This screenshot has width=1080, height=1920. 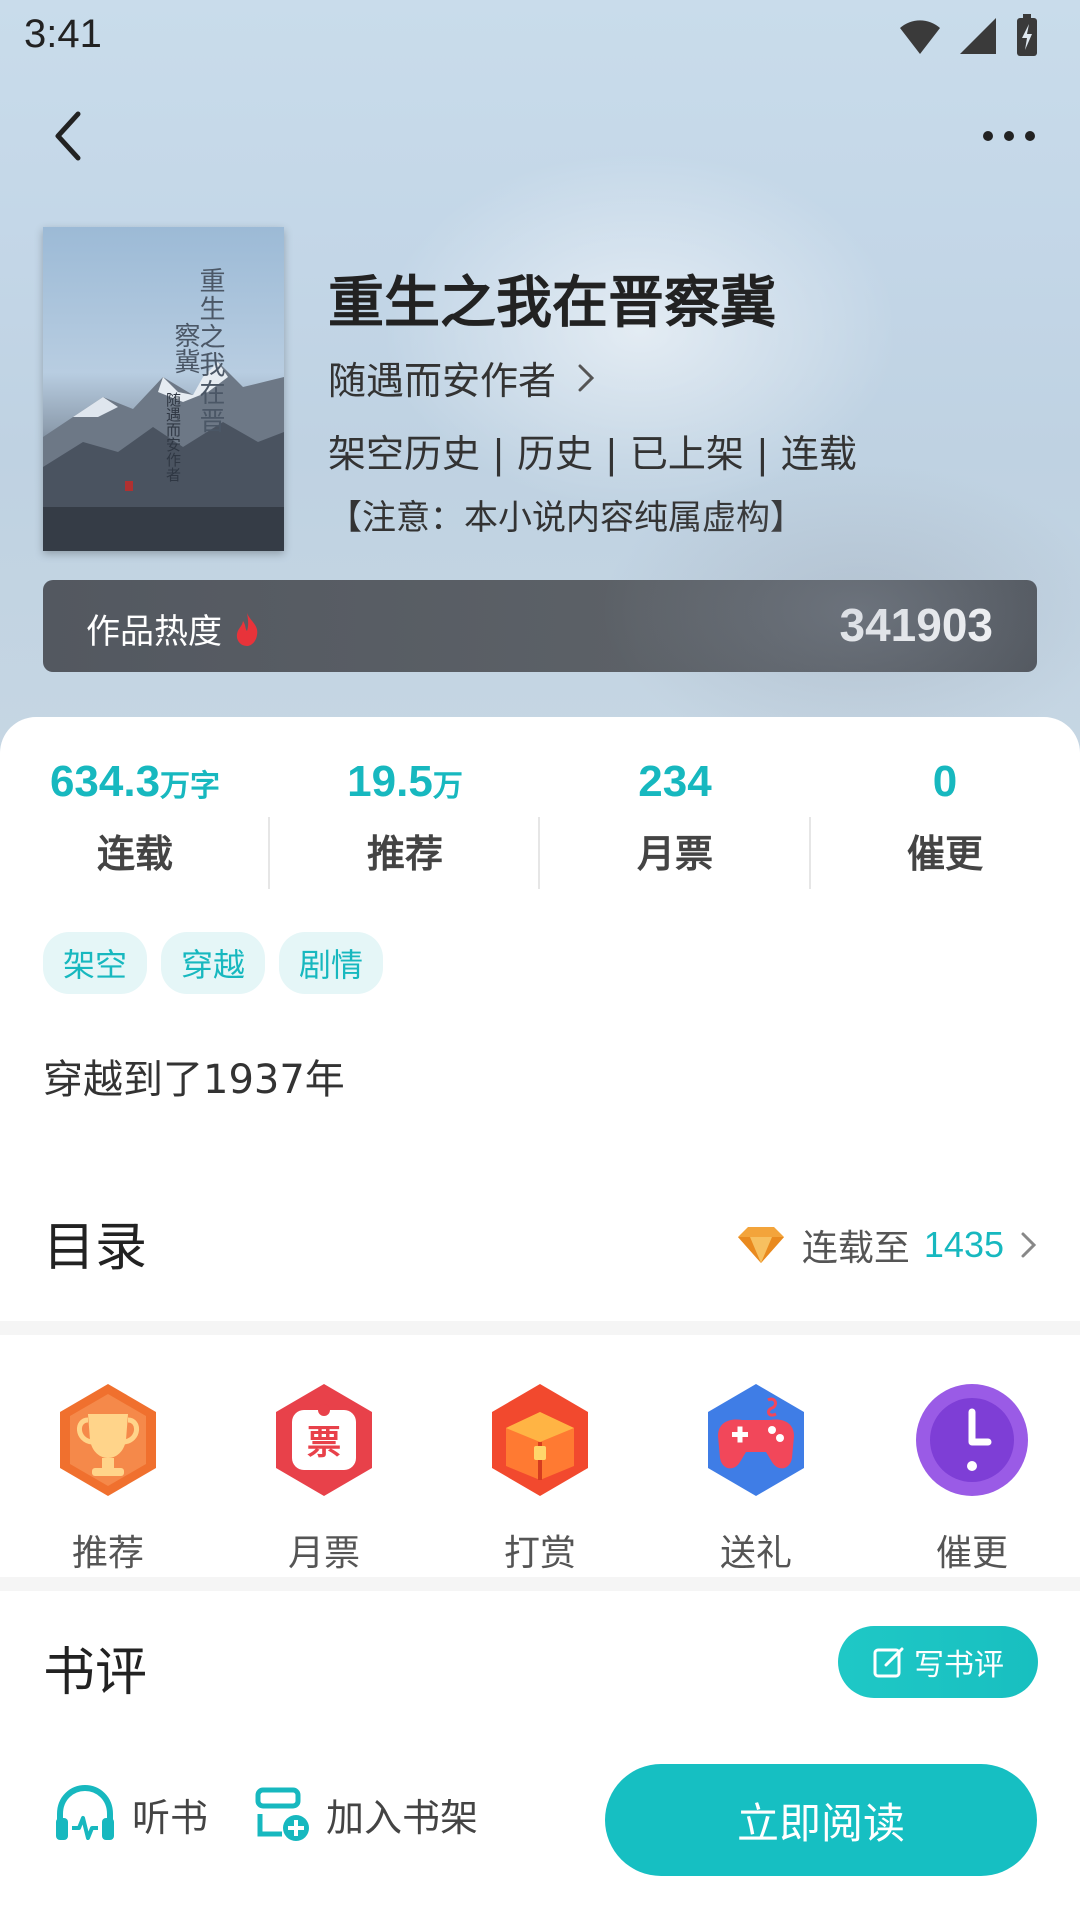 I want to click on status-time: 3:41, so click(x=63, y=34).